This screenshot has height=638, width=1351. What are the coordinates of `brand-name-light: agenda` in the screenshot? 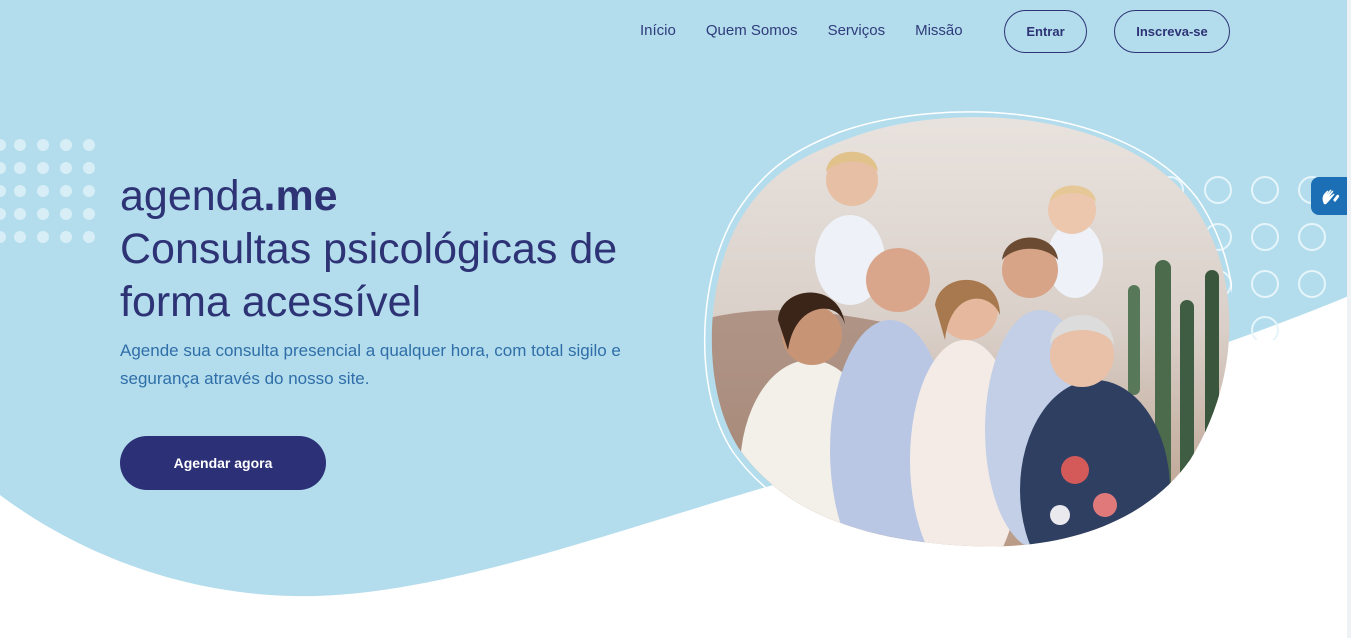 It's located at (192, 196).